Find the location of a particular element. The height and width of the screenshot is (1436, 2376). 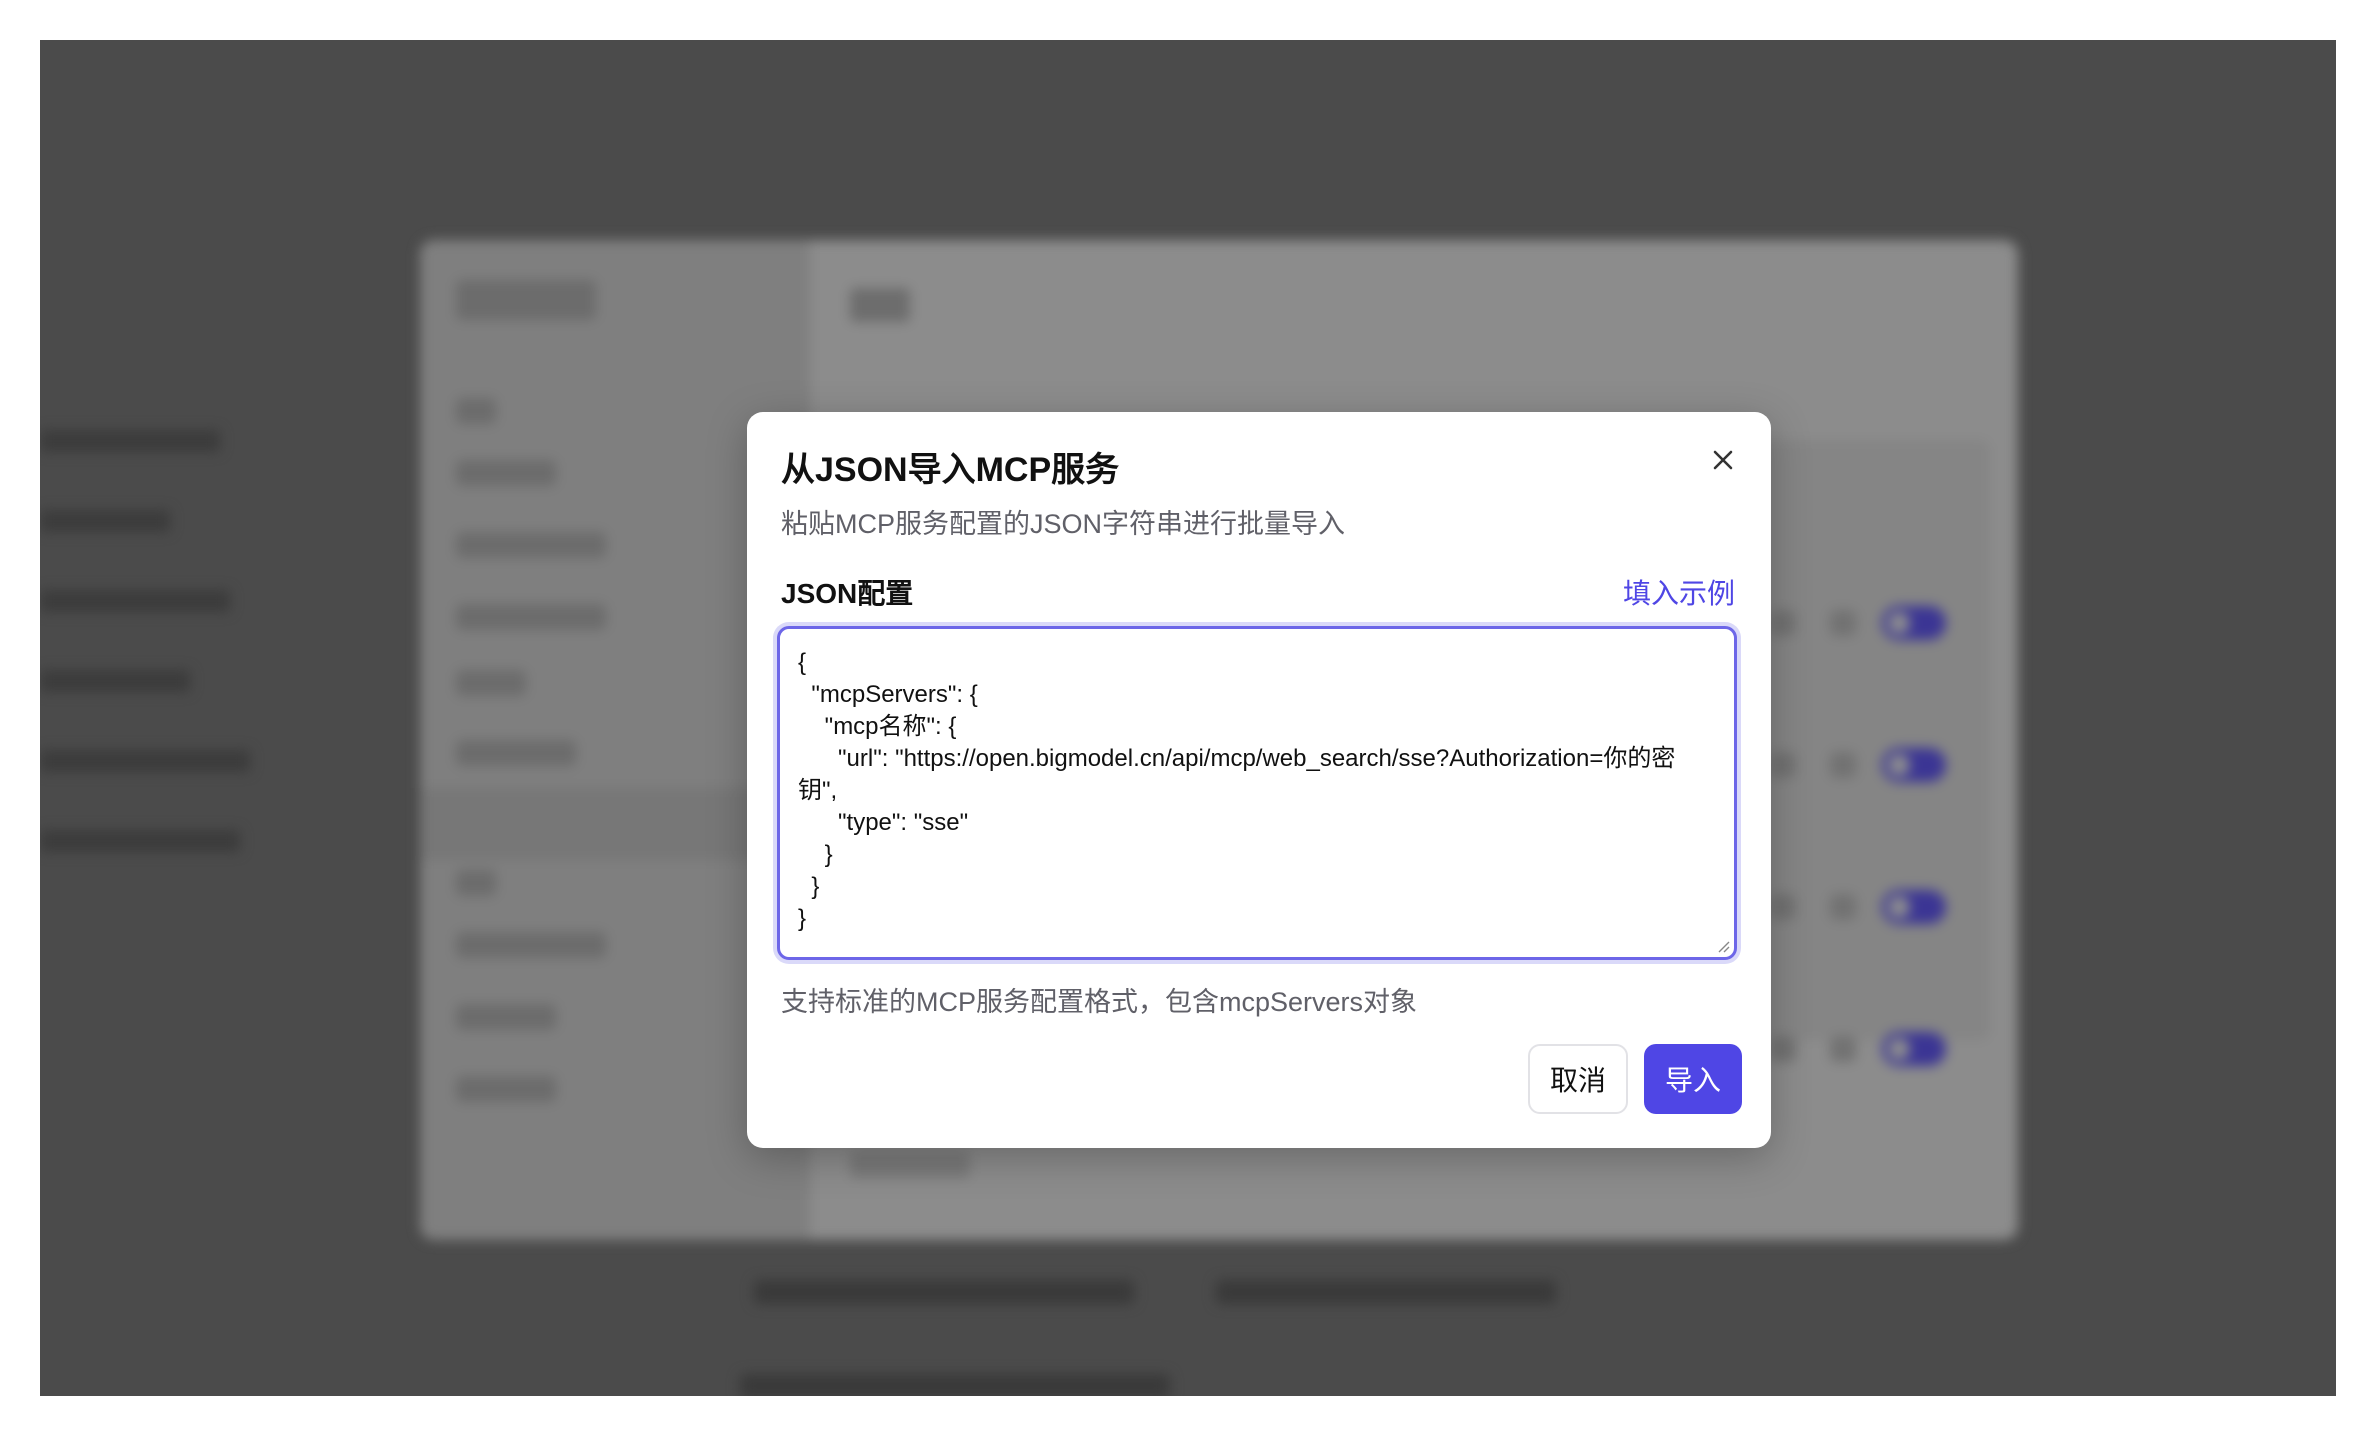

dialog-title: 从JSON导入MCP服务 is located at coordinates (950, 470).